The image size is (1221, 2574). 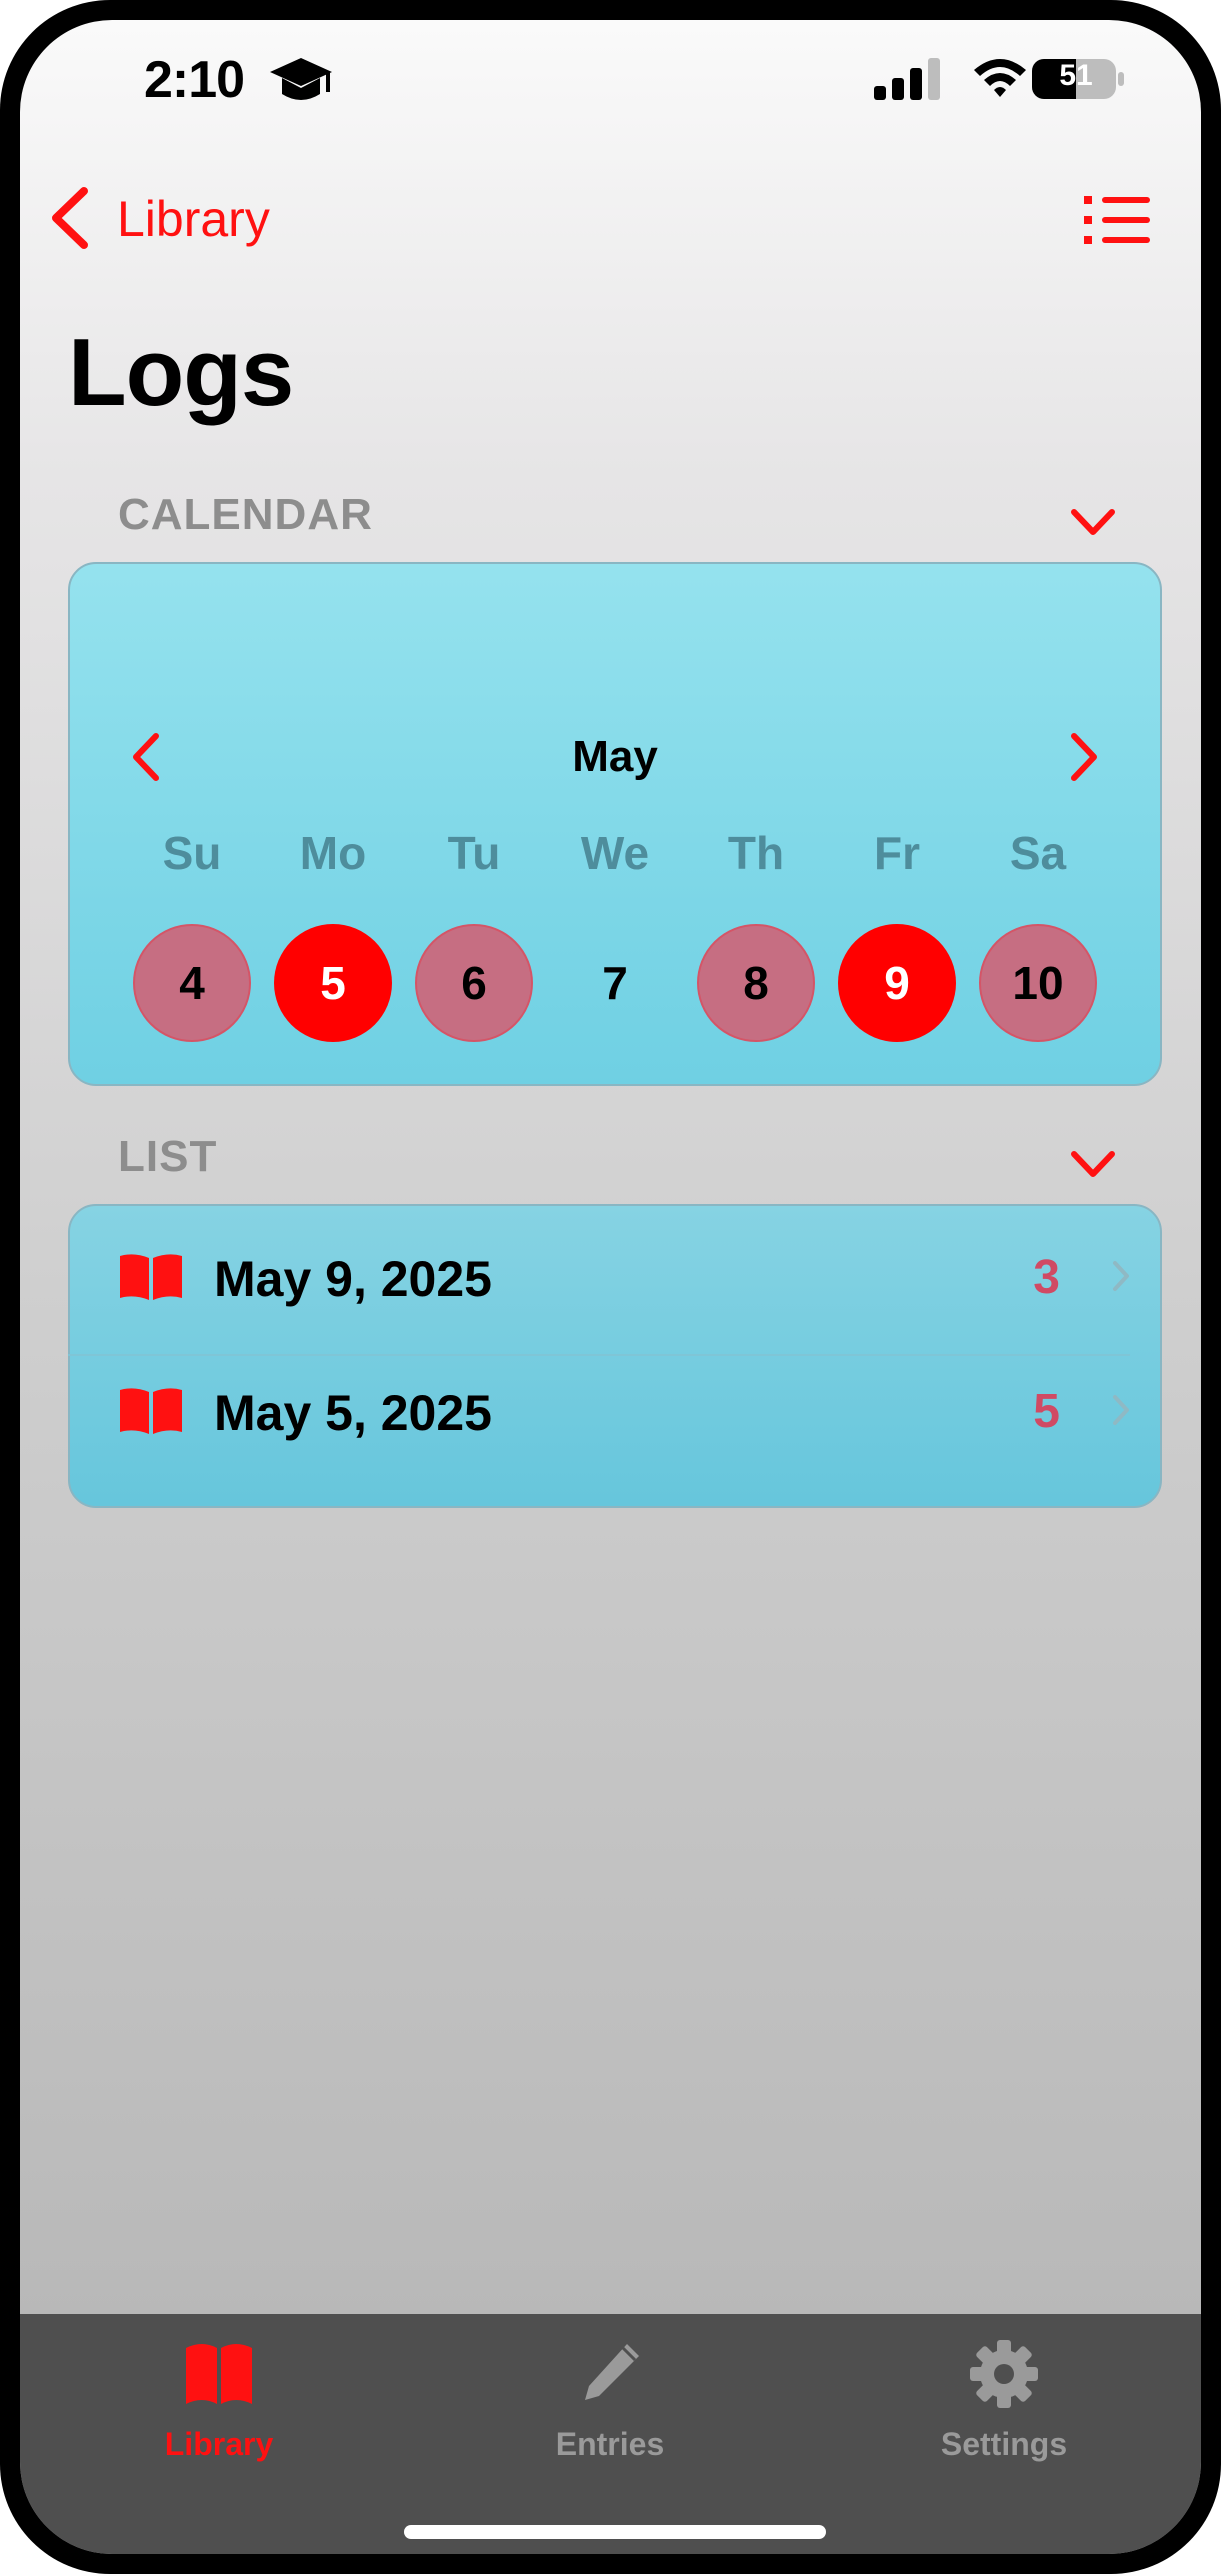 What do you see at coordinates (1046, 1277) in the screenshot?
I see `log-count: 3` at bounding box center [1046, 1277].